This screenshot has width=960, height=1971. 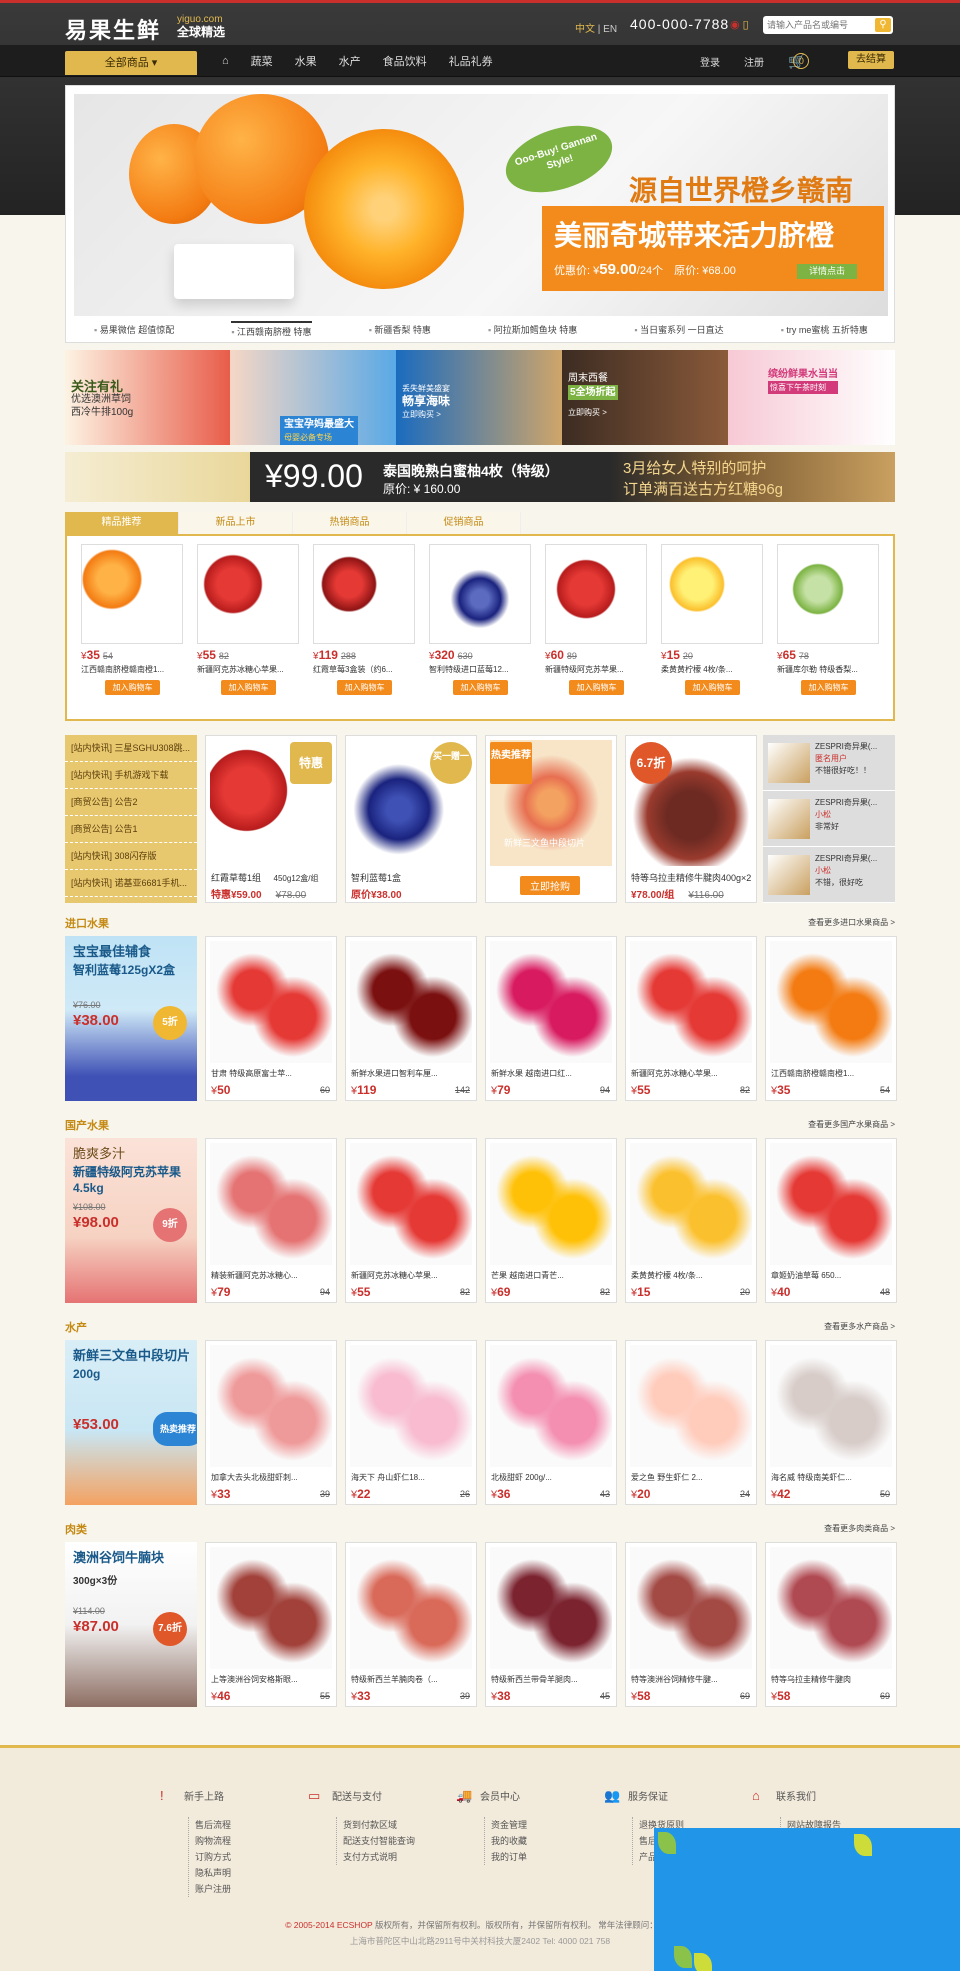 What do you see at coordinates (551, 1422) in the screenshot?
I see `product-card: 北极甜虾 200g/... ¥36 43` at bounding box center [551, 1422].